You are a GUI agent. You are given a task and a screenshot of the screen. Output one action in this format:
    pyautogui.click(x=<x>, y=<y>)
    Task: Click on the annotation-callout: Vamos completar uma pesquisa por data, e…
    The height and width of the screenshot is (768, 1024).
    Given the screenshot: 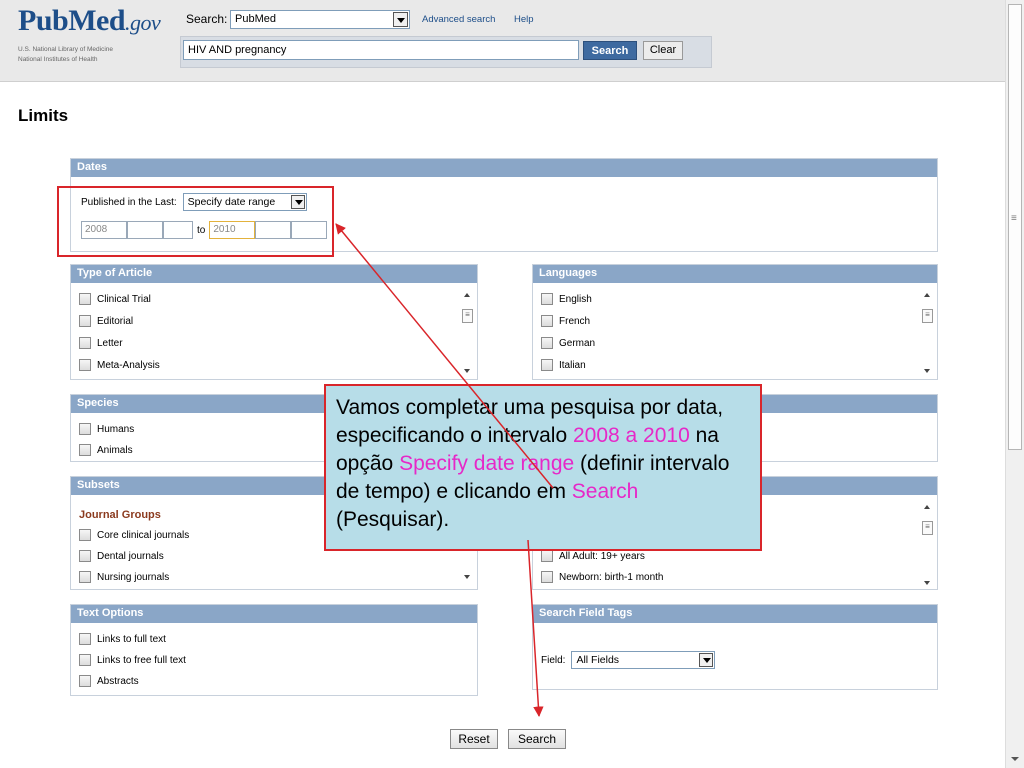 What is the action you would take?
    pyautogui.click(x=543, y=467)
    